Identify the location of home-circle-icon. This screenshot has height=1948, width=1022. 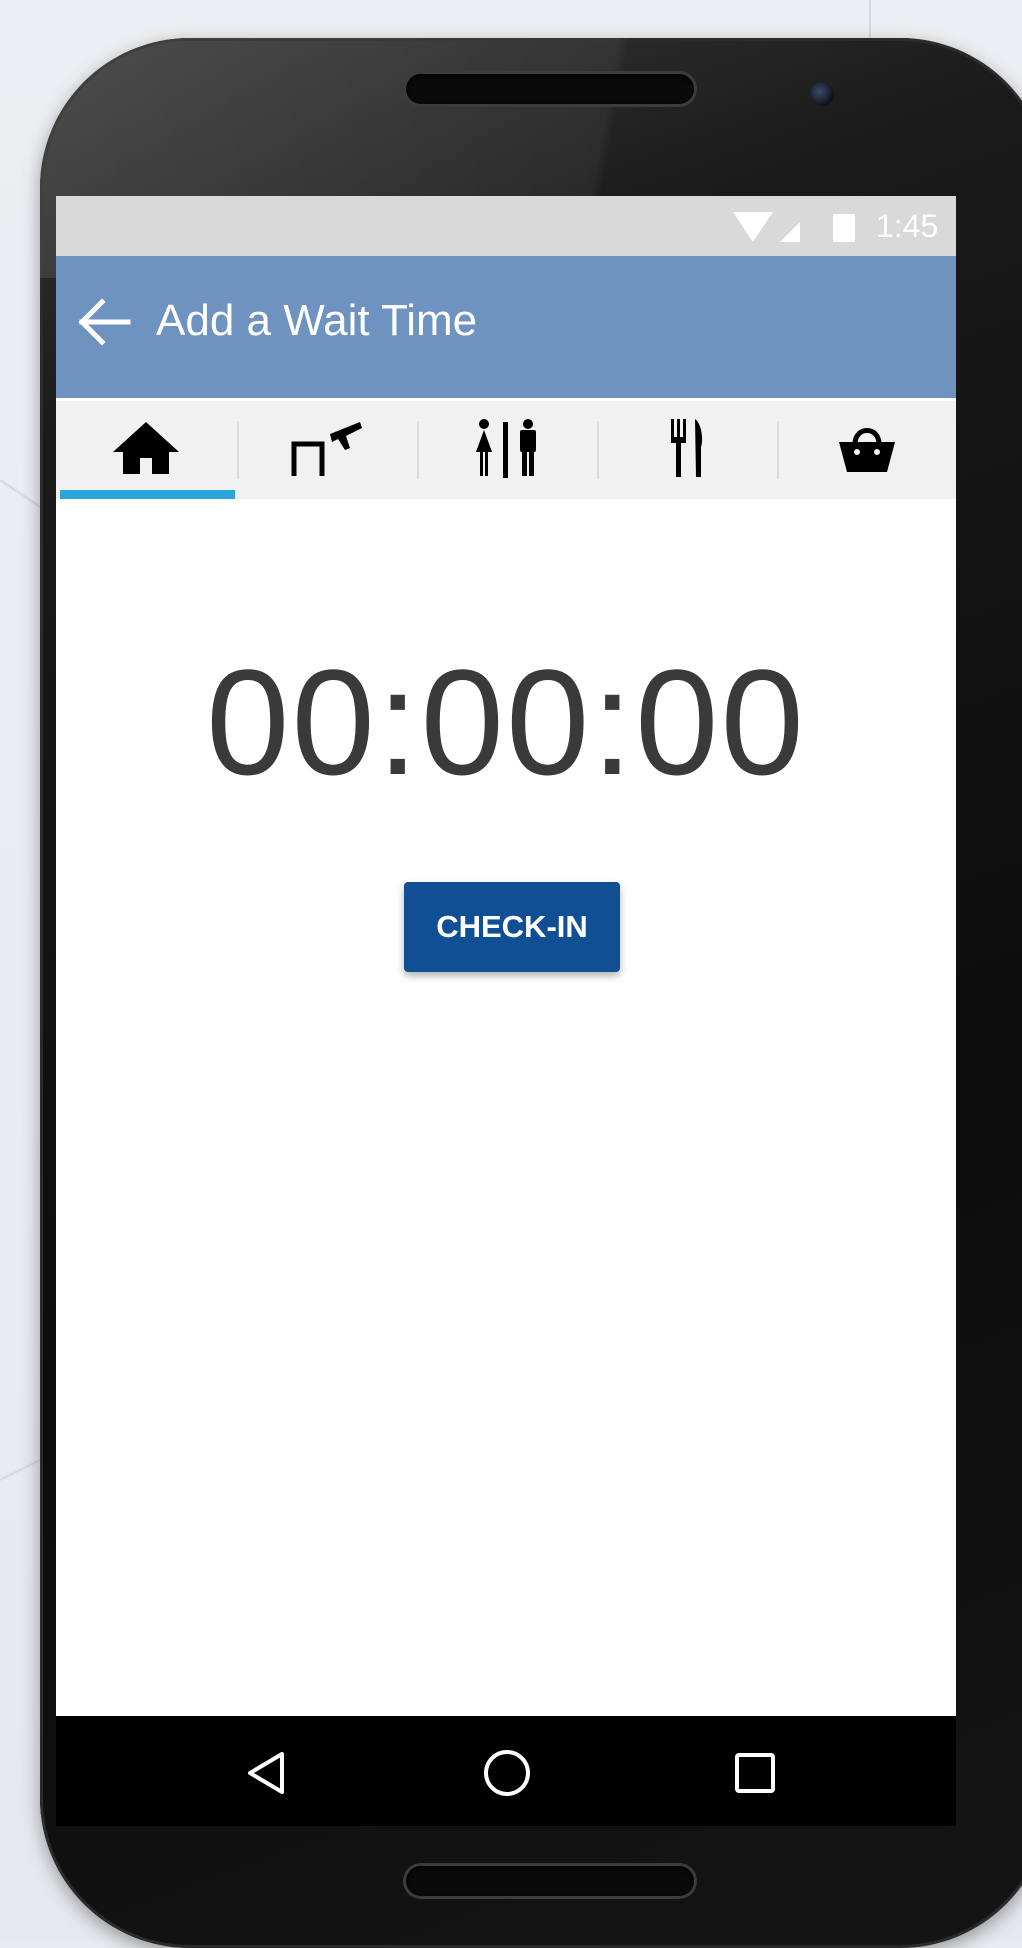
(507, 1773).